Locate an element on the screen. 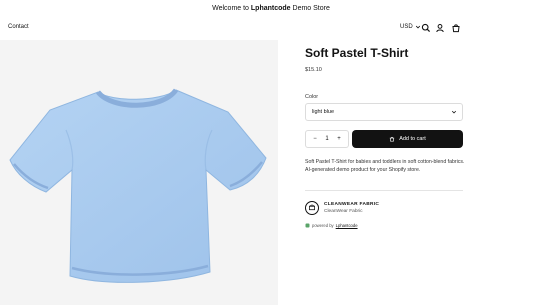 The width and height of the screenshot is (542, 305). announcement-bar: Welcome to Lphantcode Demo Store is located at coordinates (271, 9).